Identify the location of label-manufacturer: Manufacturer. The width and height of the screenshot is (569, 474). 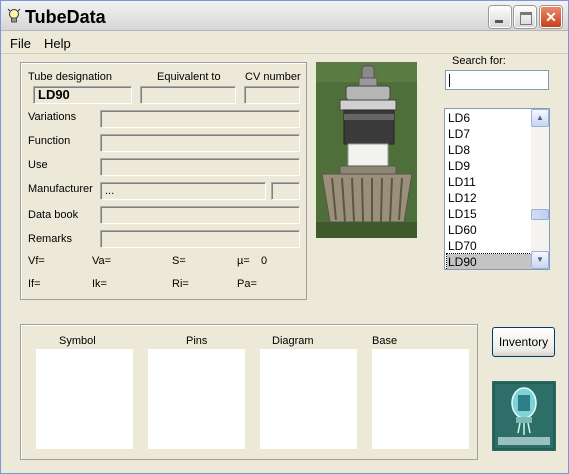
(60, 189).